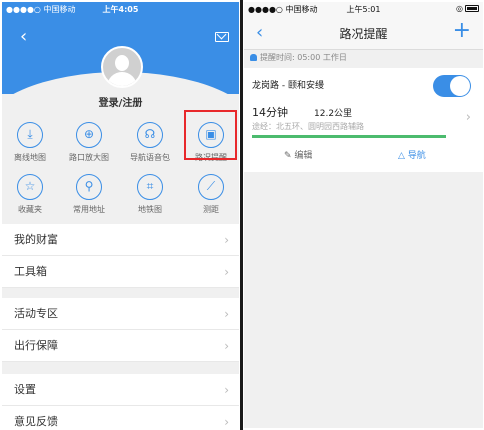 The image size is (484, 430). Describe the element at coordinates (150, 209) in the screenshot. I see `grid-item-label: 地铁图` at that location.